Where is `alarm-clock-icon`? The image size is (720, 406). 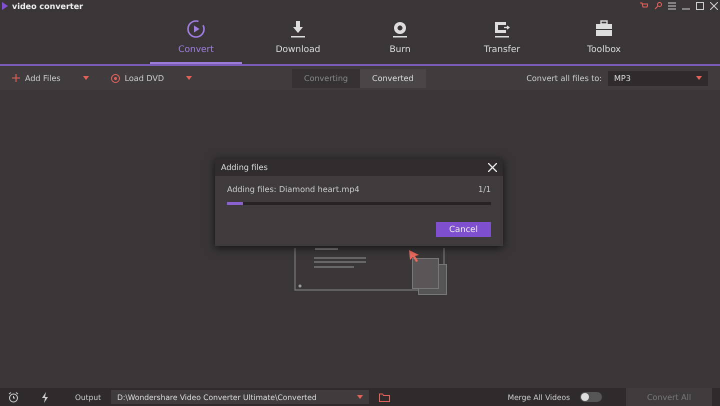
alarm-clock-icon is located at coordinates (13, 397).